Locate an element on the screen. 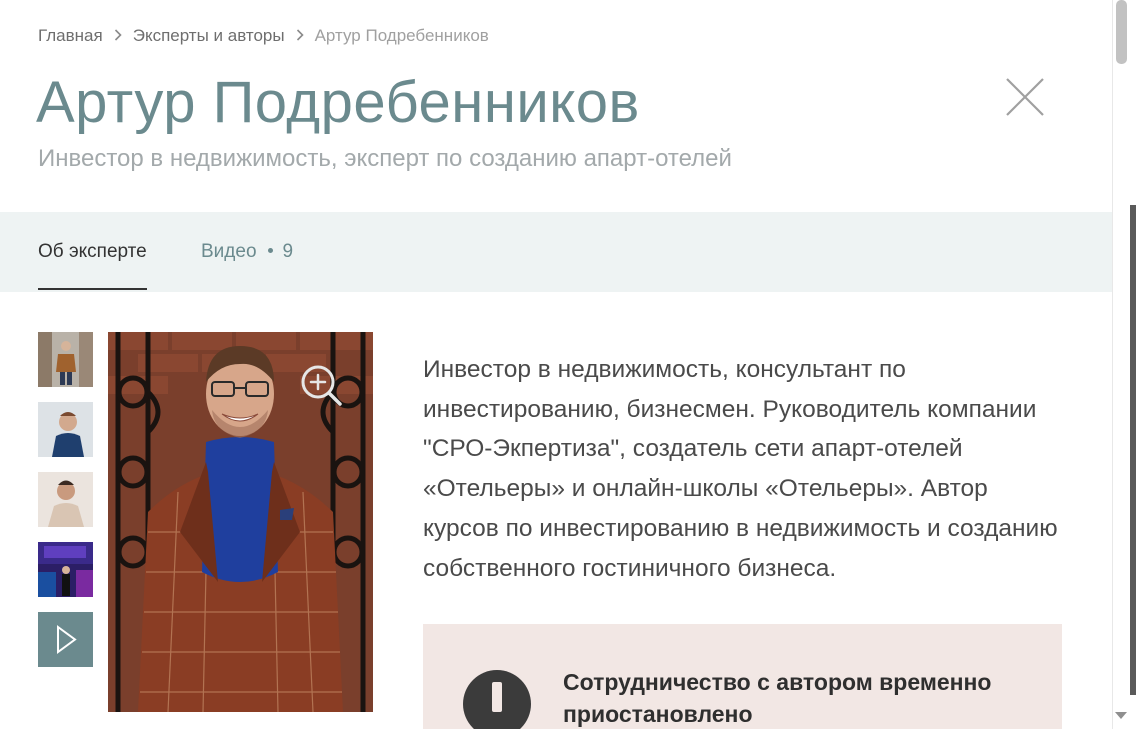 This screenshot has height=729, width=1138. tab-about-expert: Об эксперте is located at coordinates (92, 252).